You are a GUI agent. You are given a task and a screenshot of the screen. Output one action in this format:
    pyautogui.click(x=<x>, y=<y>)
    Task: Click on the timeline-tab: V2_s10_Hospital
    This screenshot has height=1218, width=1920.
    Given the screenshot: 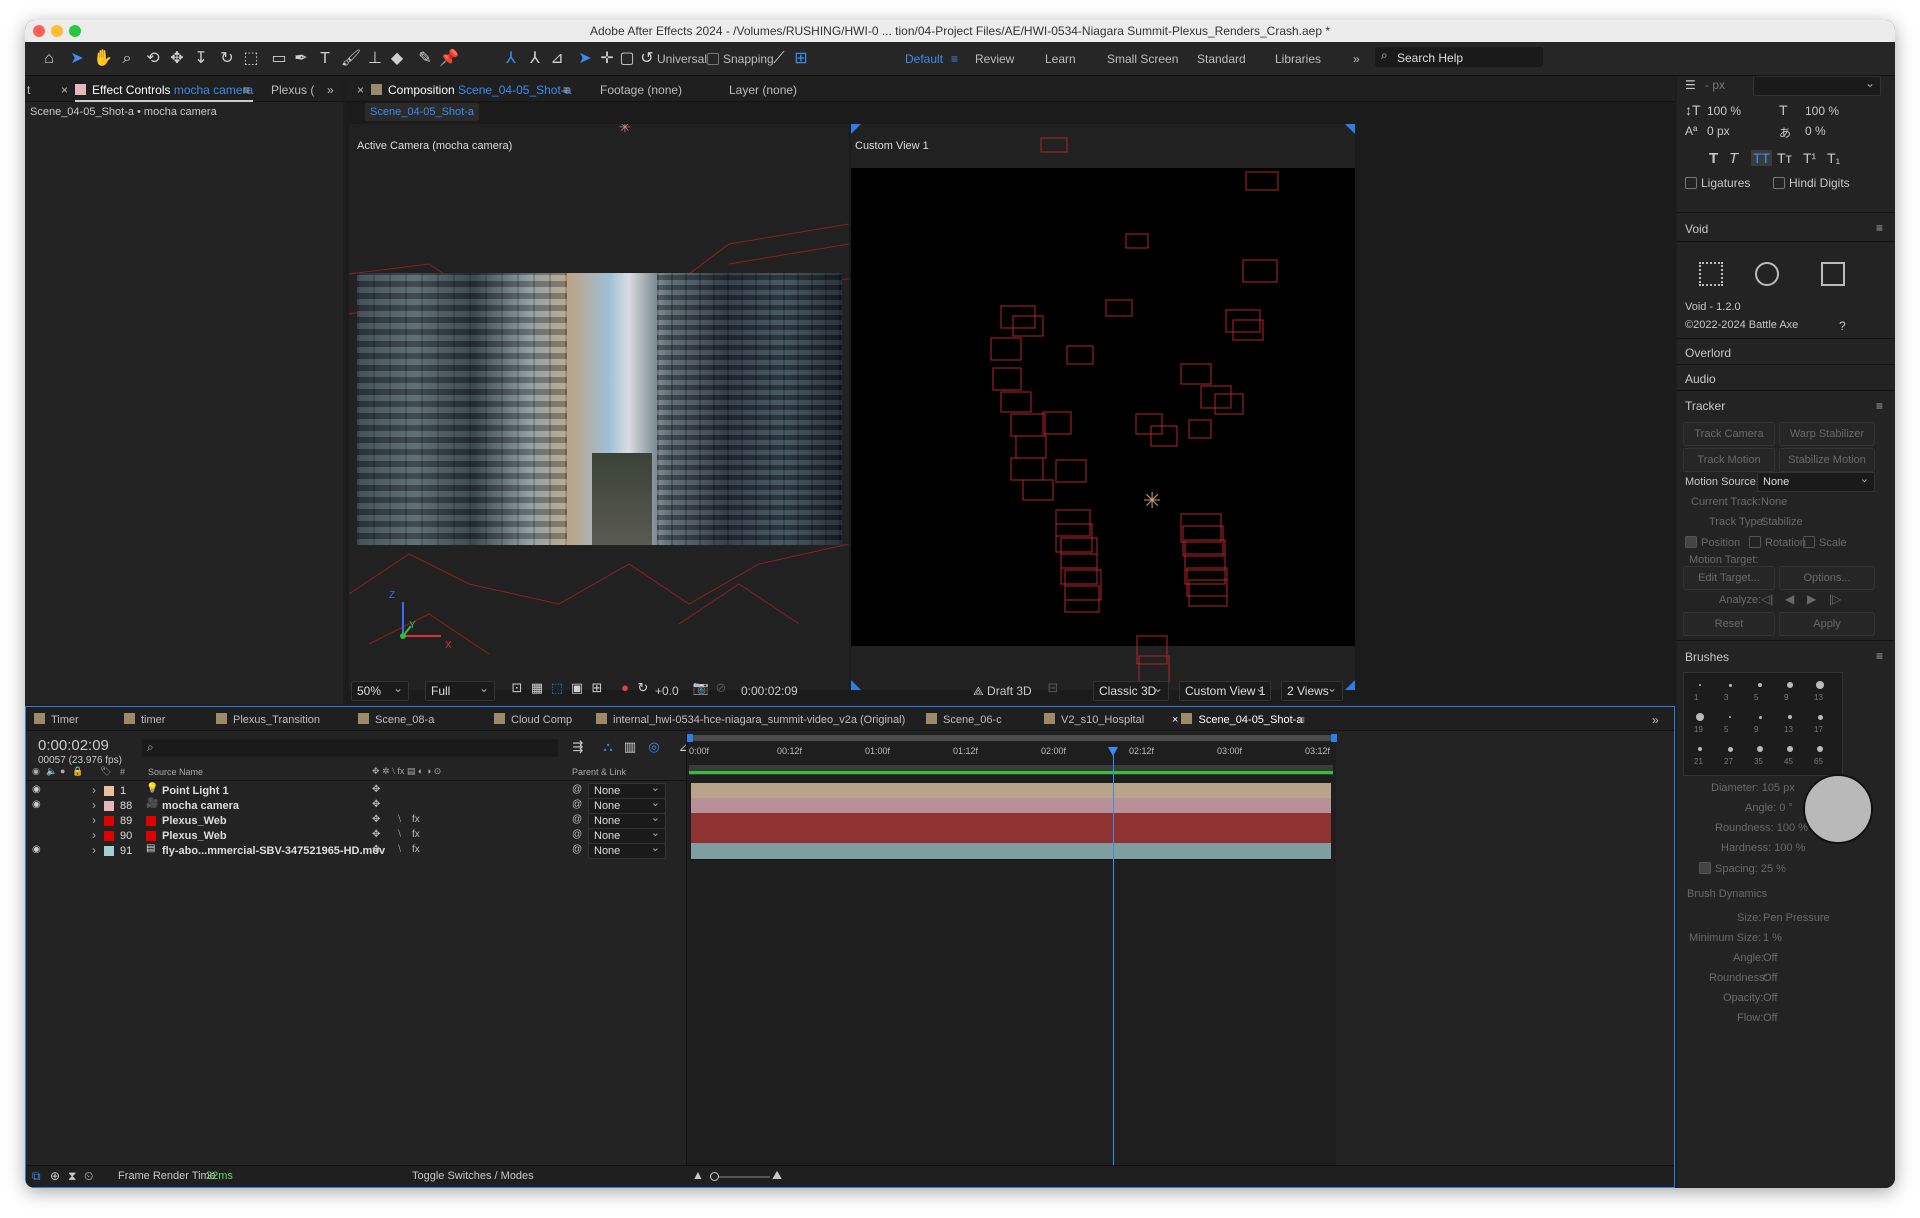 What is the action you would take?
    pyautogui.click(x=1094, y=719)
    